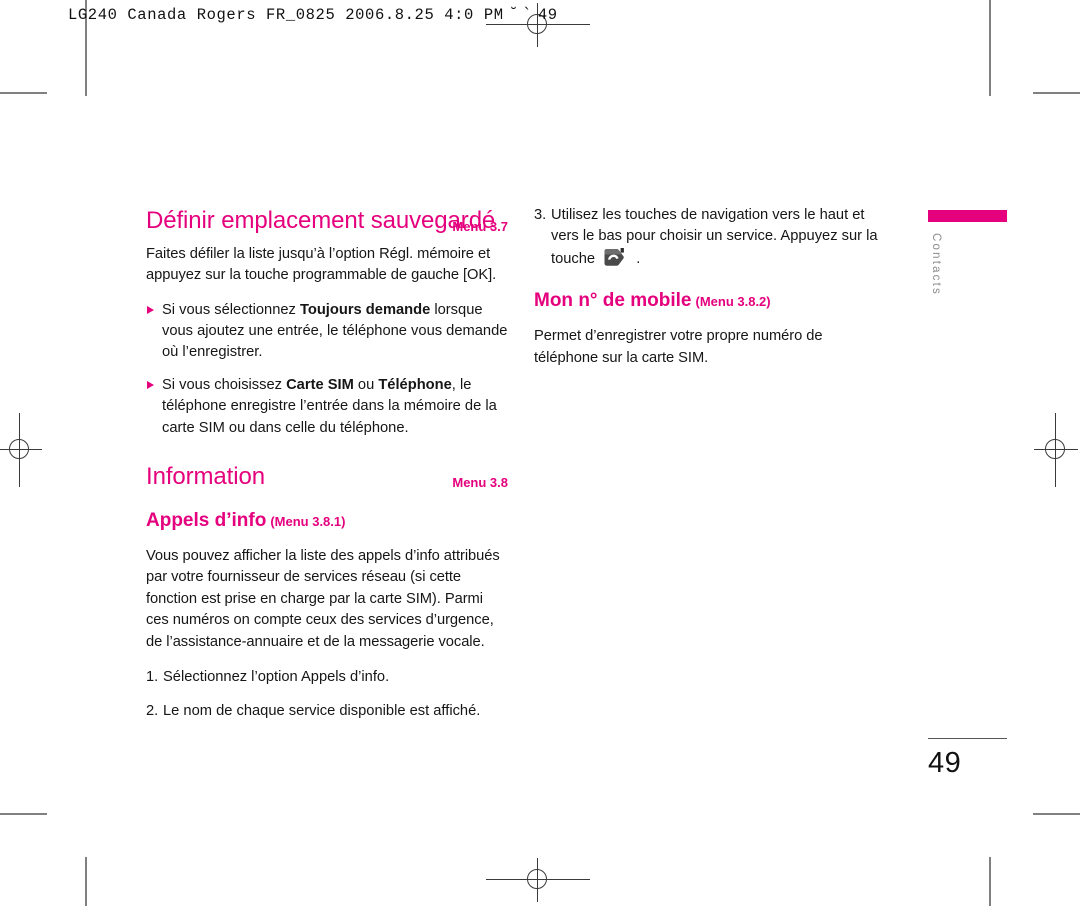 Image resolution: width=1080 pixels, height=906 pixels. Describe the element at coordinates (206, 520) in the screenshot. I see `subsection-title: Appels d’info` at that location.